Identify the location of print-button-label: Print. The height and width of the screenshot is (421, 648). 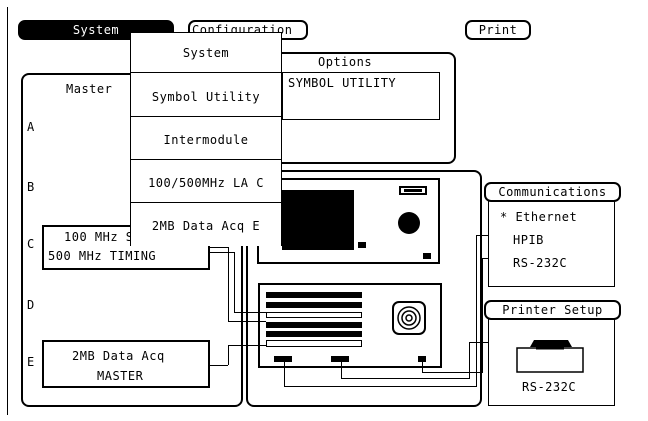
(498, 30).